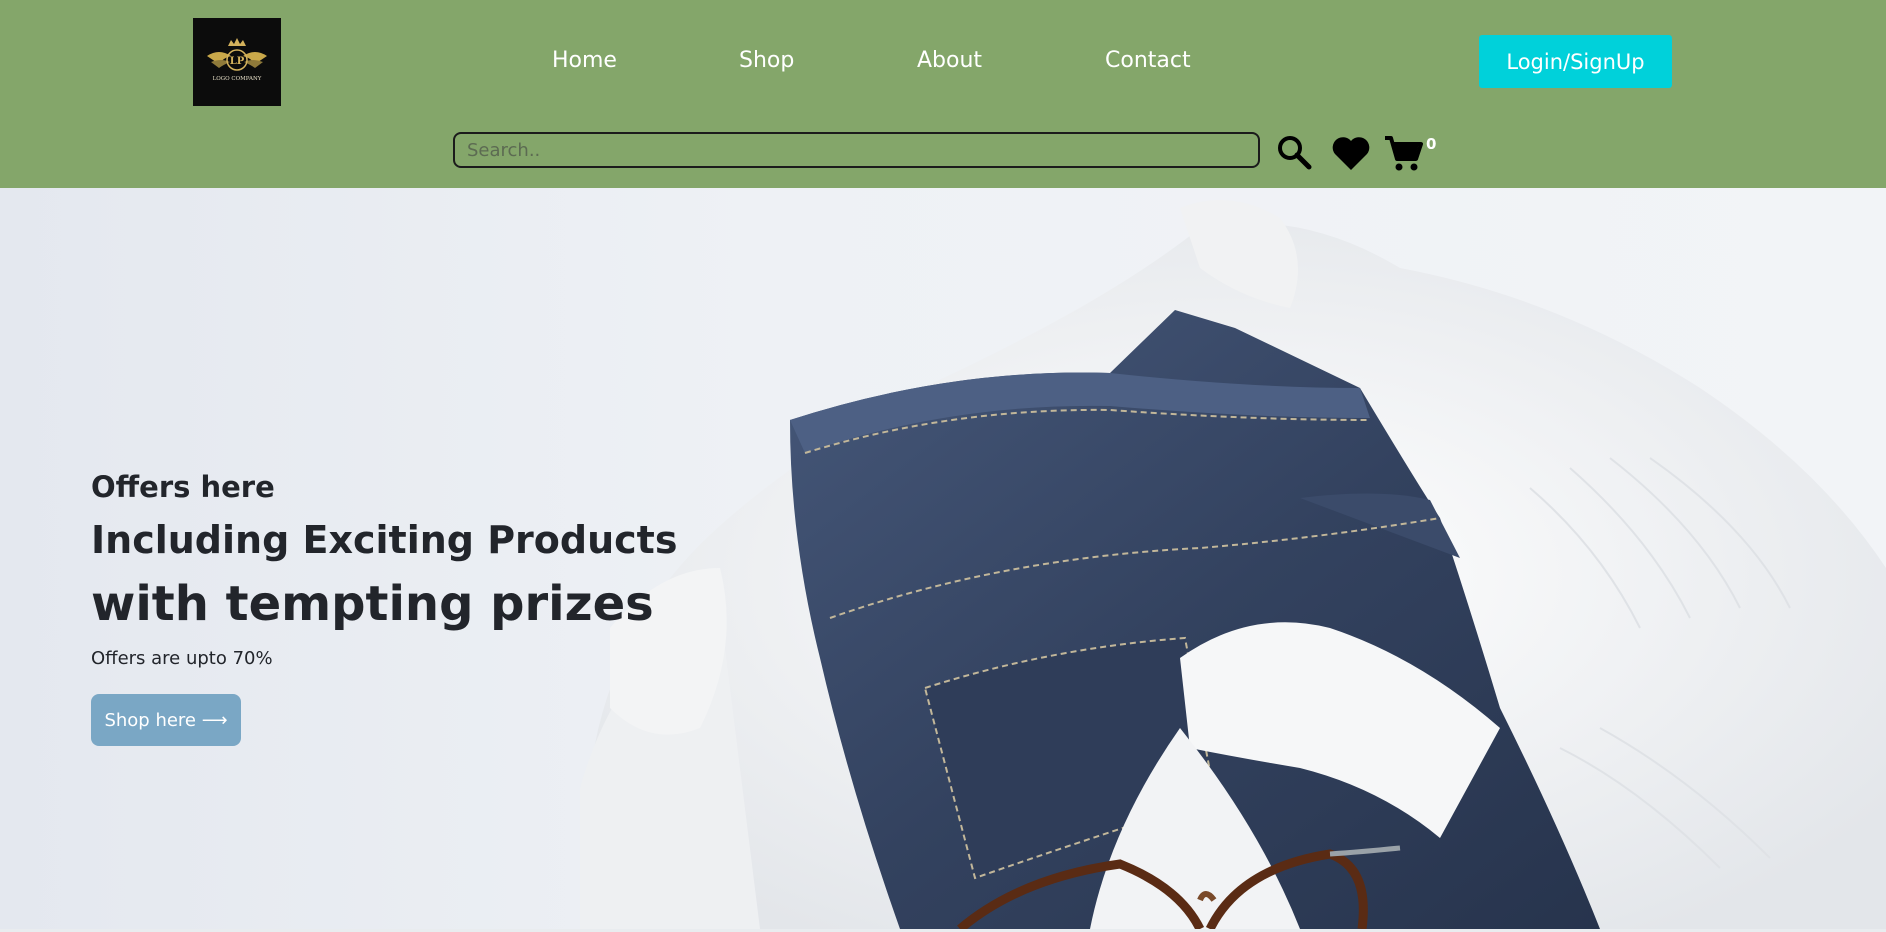  Describe the element at coordinates (1403, 155) in the screenshot. I see `cart-icon` at that location.